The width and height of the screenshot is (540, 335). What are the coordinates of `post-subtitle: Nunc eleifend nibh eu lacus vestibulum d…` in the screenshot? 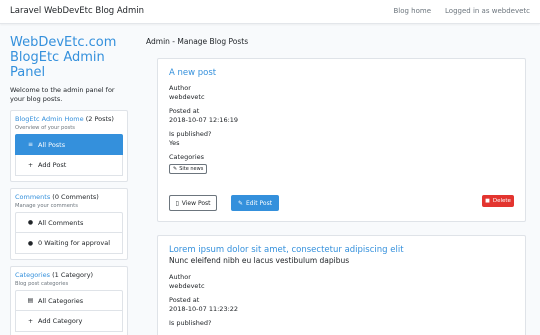 It's located at (259, 260).